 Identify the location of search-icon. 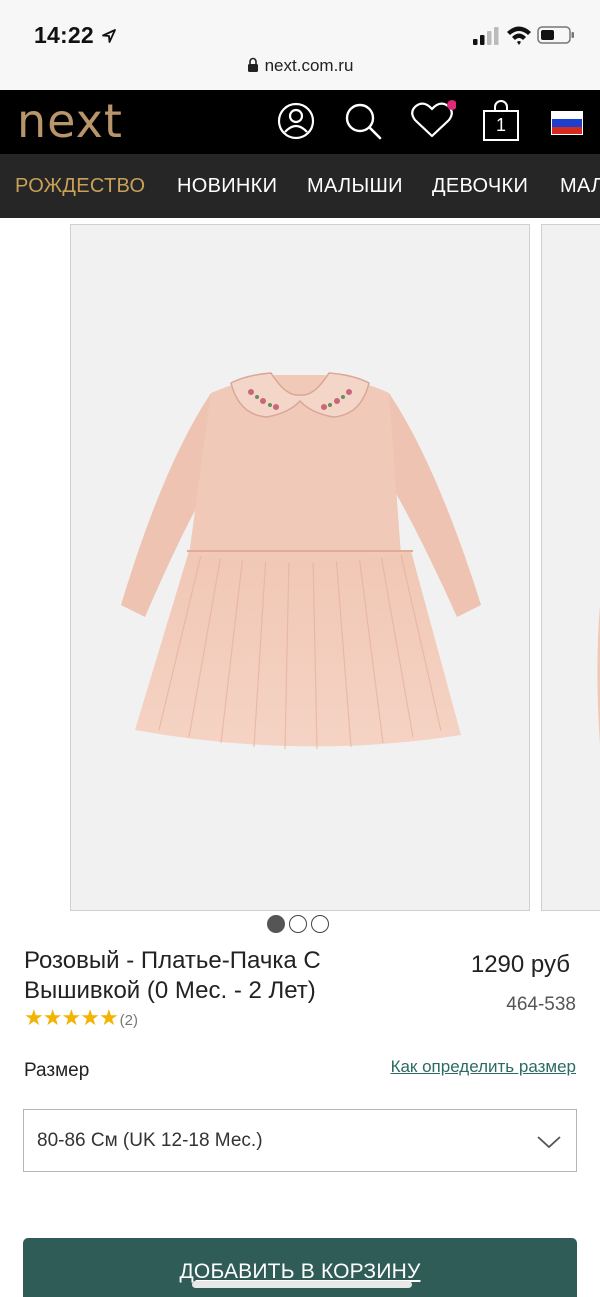
(363, 121).